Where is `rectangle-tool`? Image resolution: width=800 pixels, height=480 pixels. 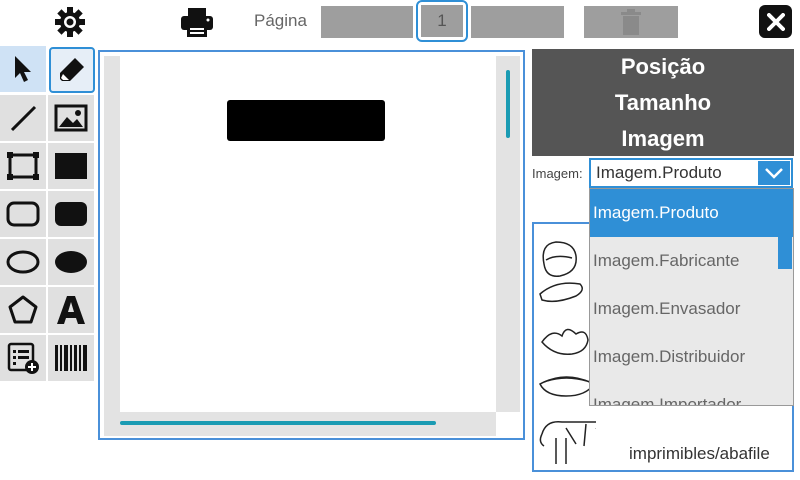
rectangle-tool is located at coordinates (23, 166).